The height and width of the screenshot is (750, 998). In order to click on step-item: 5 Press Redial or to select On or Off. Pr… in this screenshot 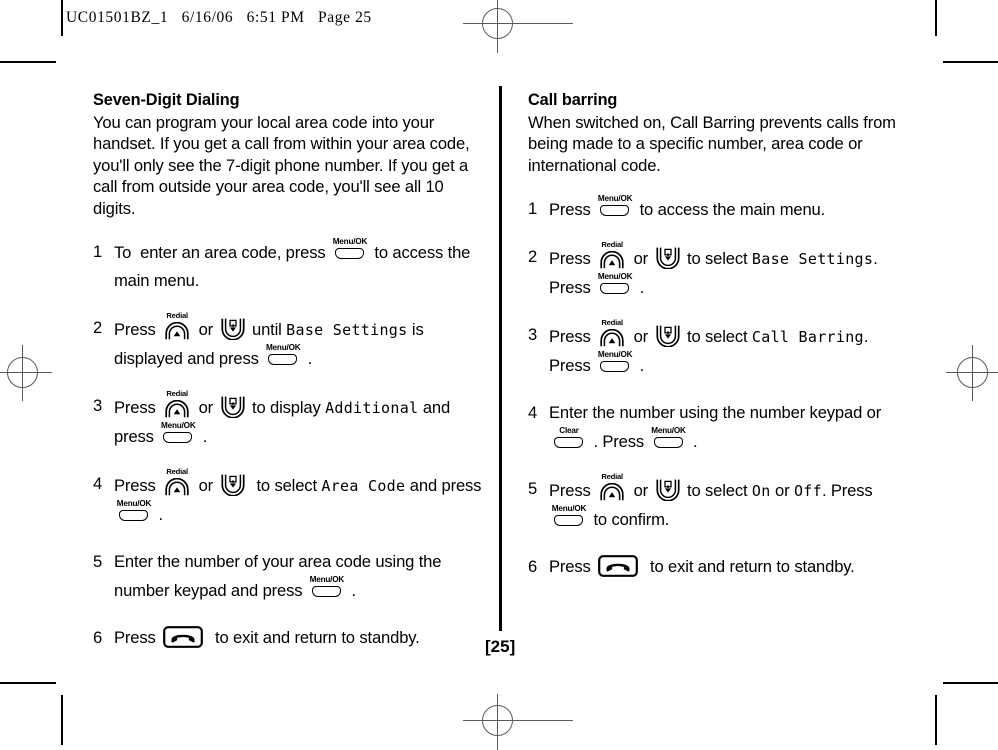, I will do `click(715, 503)`.